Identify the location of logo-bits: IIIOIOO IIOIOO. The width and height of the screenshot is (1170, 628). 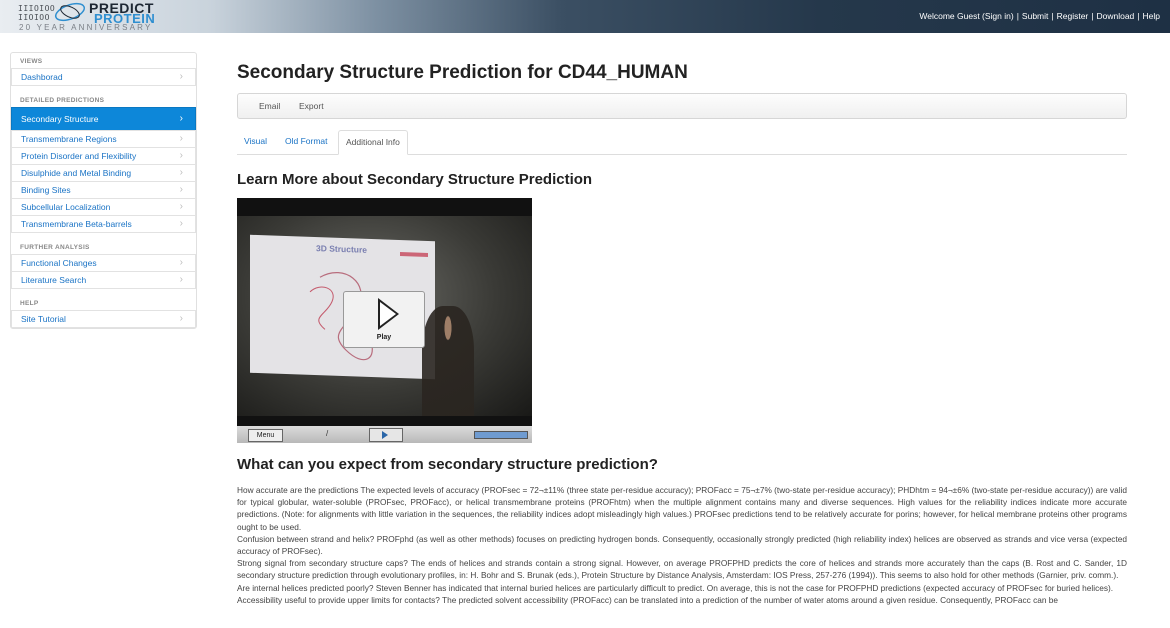
(37, 13).